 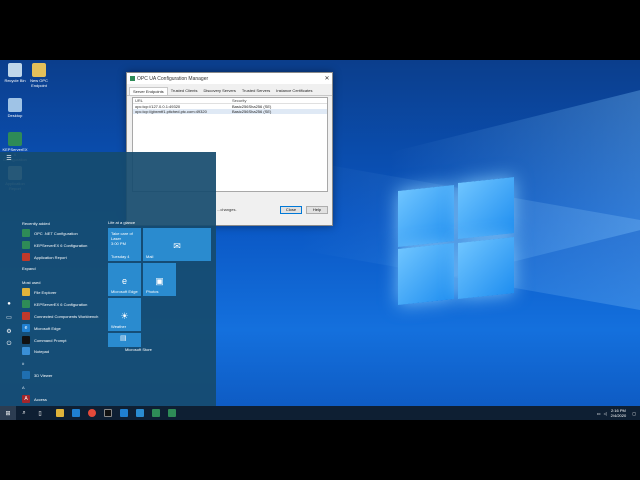 I want to click on list-item: A Access, so click(x=34, y=399).